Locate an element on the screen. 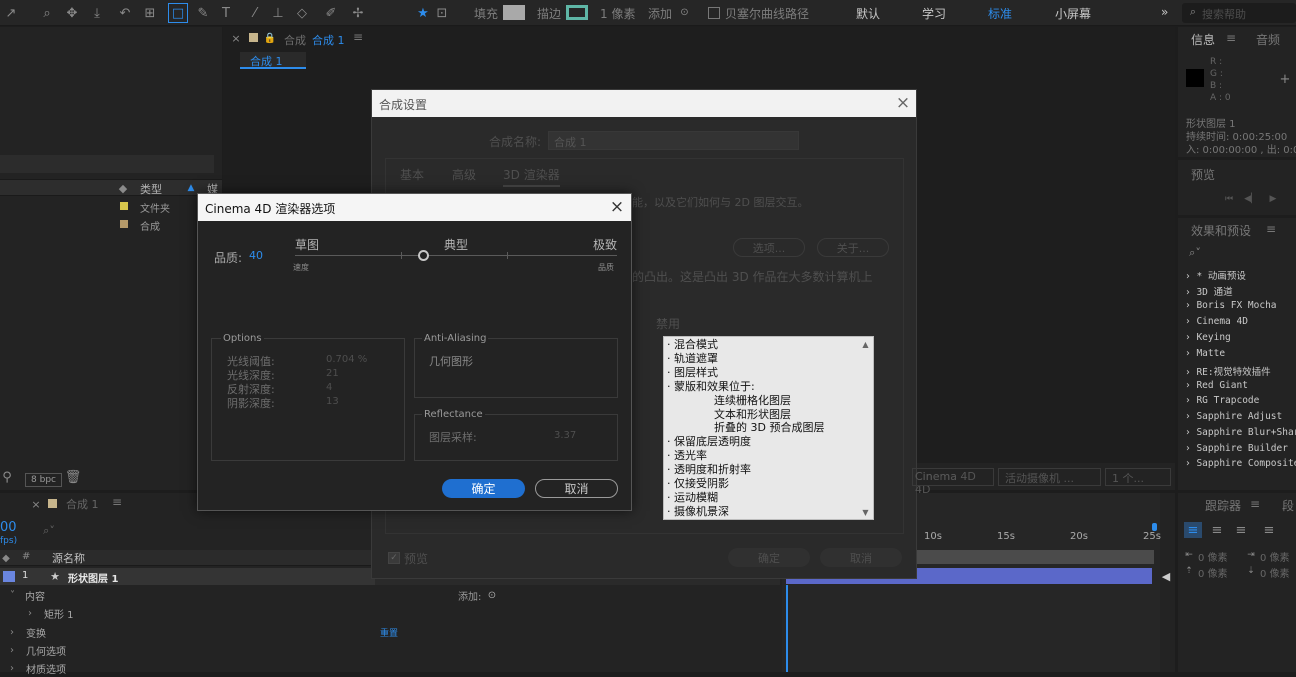  quality-value: 40 is located at coordinates (256, 255).